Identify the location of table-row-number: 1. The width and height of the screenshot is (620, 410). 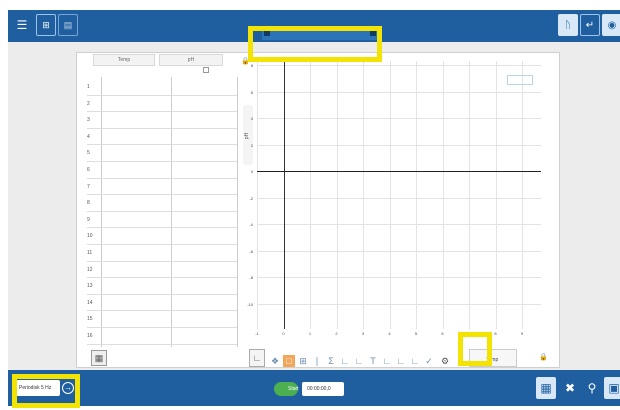
(94, 87).